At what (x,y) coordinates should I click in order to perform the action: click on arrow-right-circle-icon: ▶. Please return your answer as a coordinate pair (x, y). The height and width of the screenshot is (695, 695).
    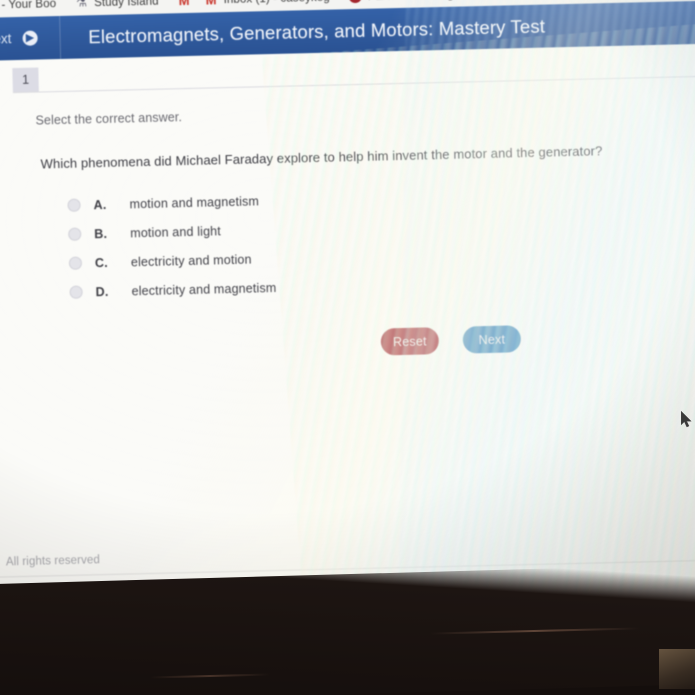
    Looking at the image, I should click on (30, 38).